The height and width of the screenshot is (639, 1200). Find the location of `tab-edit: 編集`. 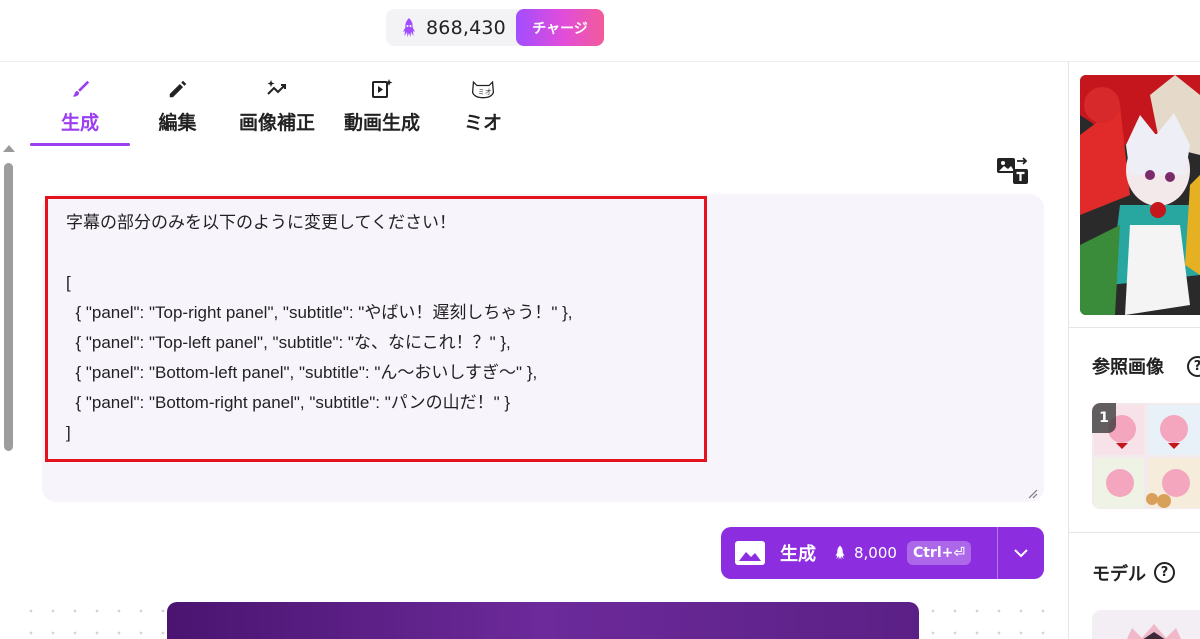

tab-edit: 編集 is located at coordinates (177, 109).